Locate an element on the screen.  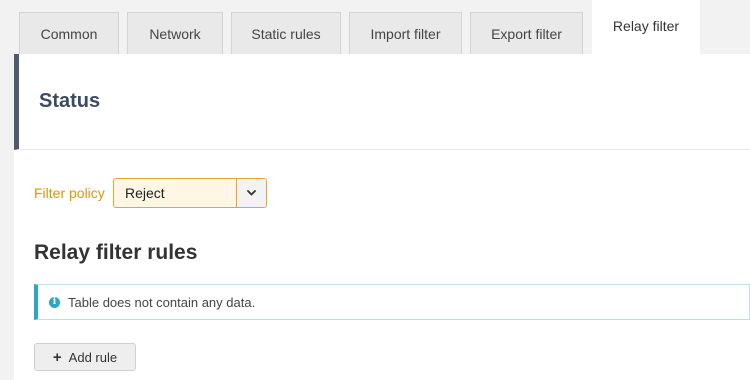
chevron-down-icon is located at coordinates (251, 193).